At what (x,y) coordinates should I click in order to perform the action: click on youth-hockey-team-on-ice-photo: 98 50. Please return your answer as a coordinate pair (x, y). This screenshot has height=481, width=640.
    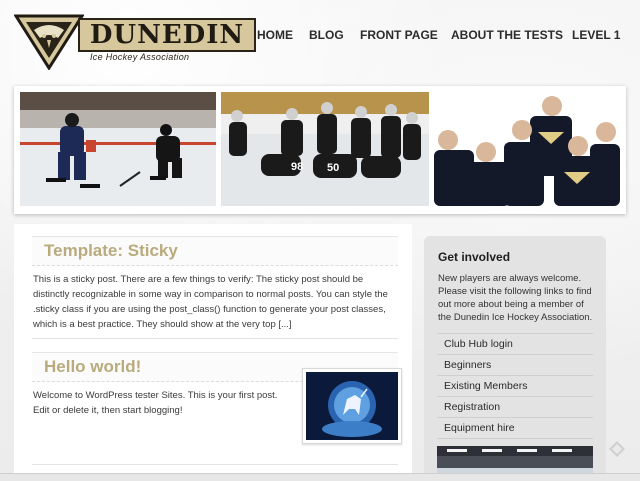
    Looking at the image, I should click on (325, 149).